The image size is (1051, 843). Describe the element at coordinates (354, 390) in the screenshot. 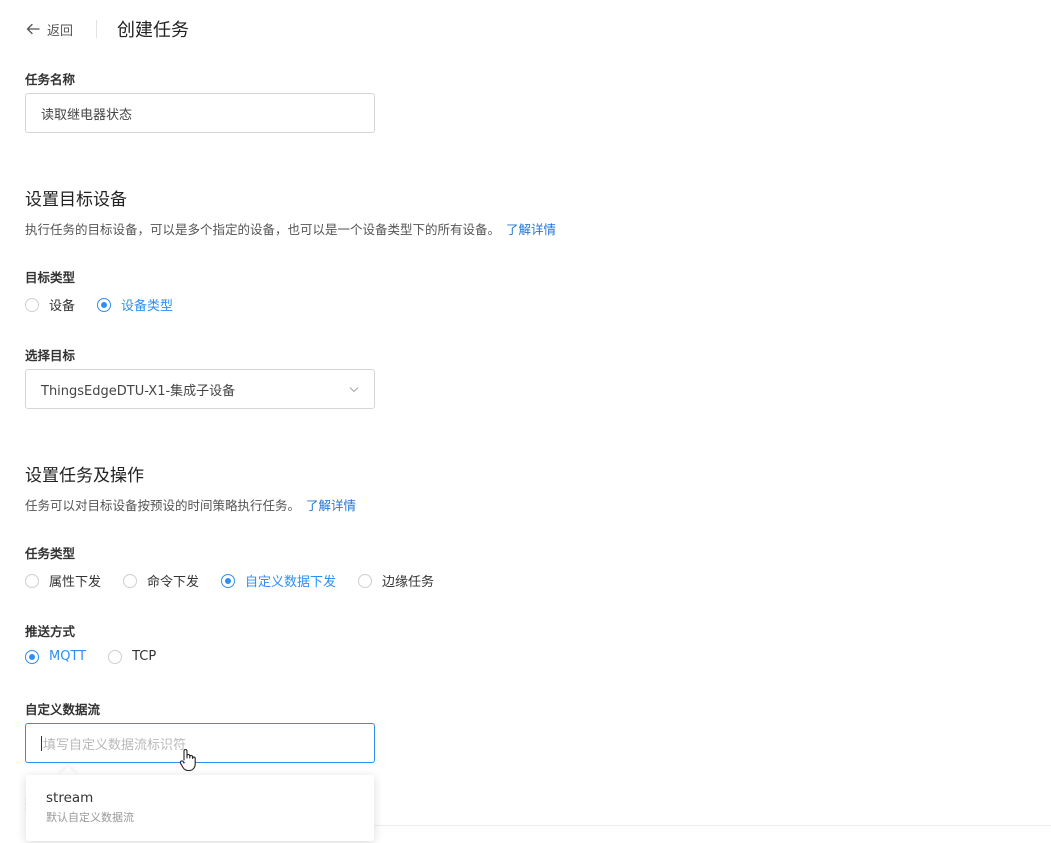

I see `chevron-down-icon` at that location.